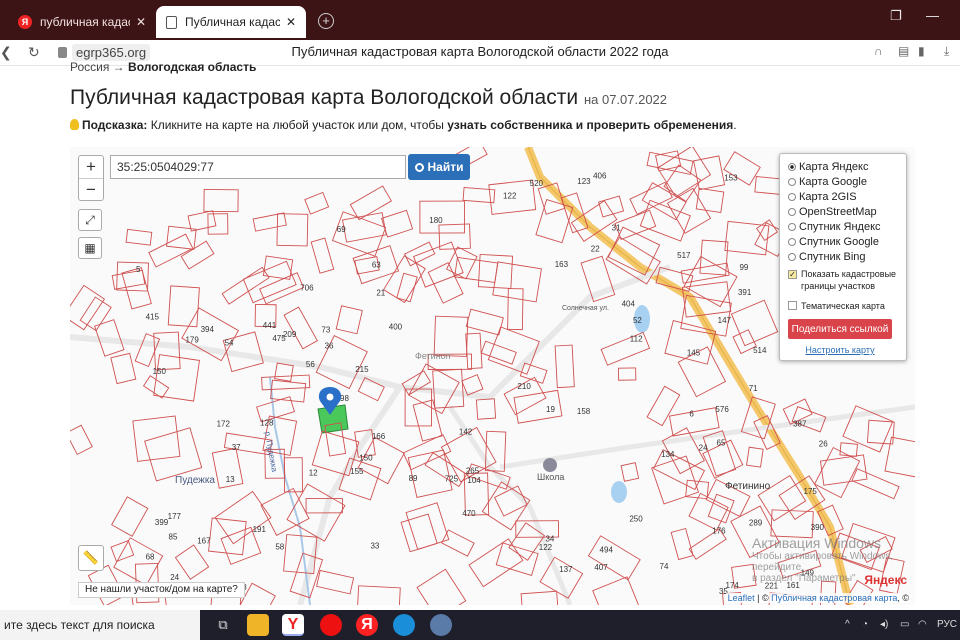 This screenshot has width=960, height=640. Describe the element at coordinates (904, 624) in the screenshot. I see `battery-icon: ▭` at that location.